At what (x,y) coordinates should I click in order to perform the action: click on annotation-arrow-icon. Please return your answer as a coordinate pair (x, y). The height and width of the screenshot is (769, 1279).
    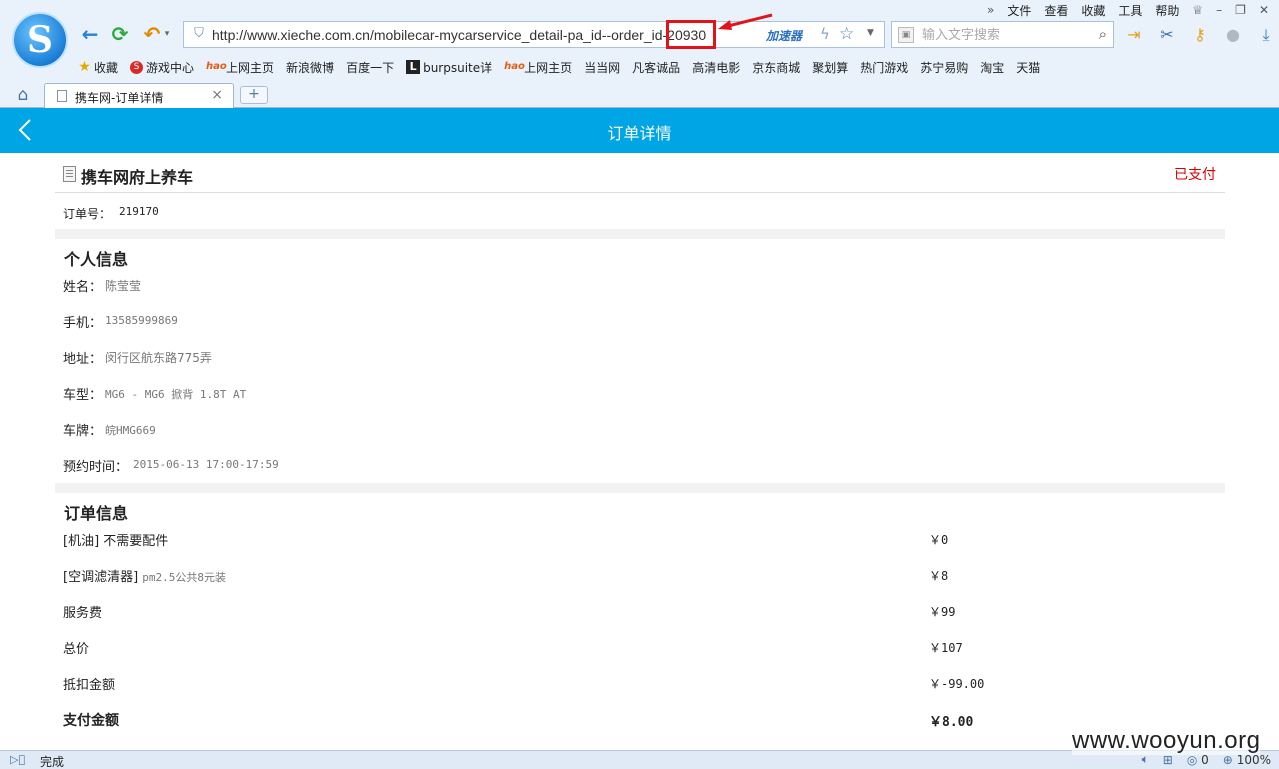
    Looking at the image, I should click on (745, 21).